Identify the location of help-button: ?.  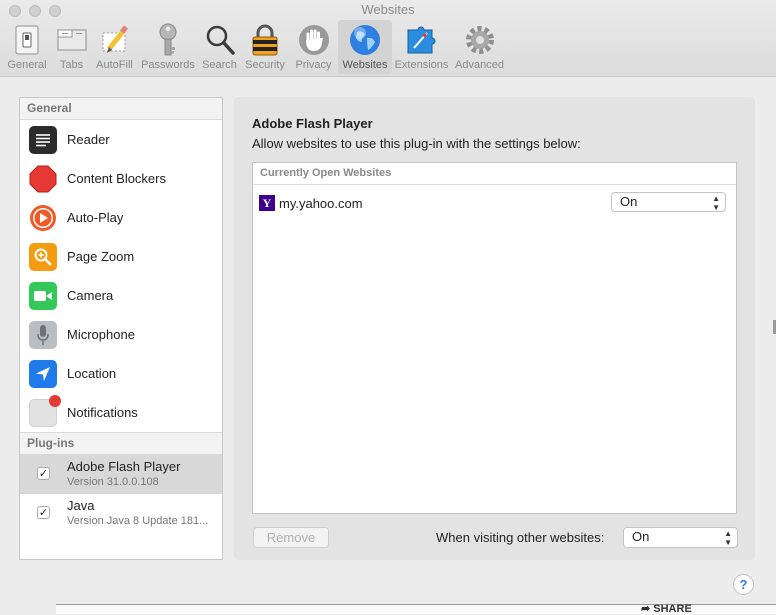
(743, 584).